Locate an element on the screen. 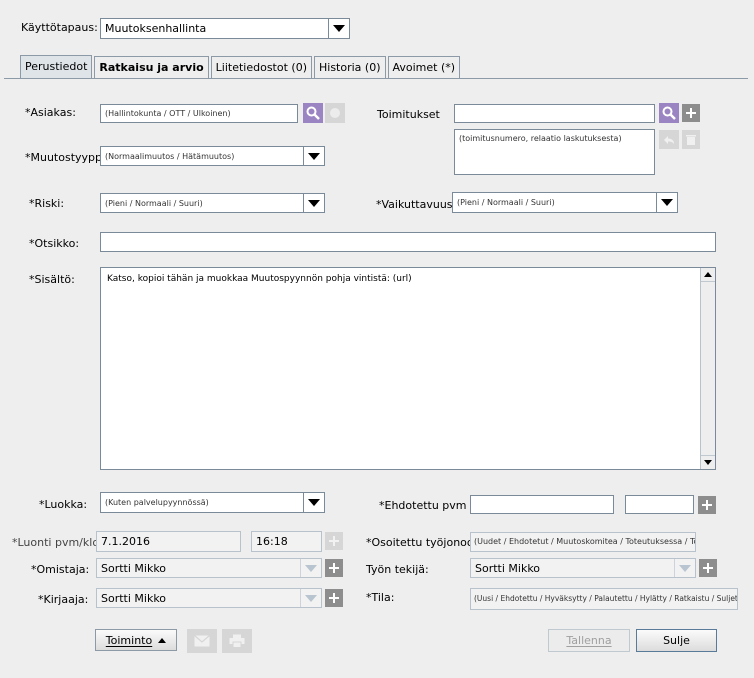 This screenshot has width=754, height=678. scroll-up-icon is located at coordinates (708, 275).